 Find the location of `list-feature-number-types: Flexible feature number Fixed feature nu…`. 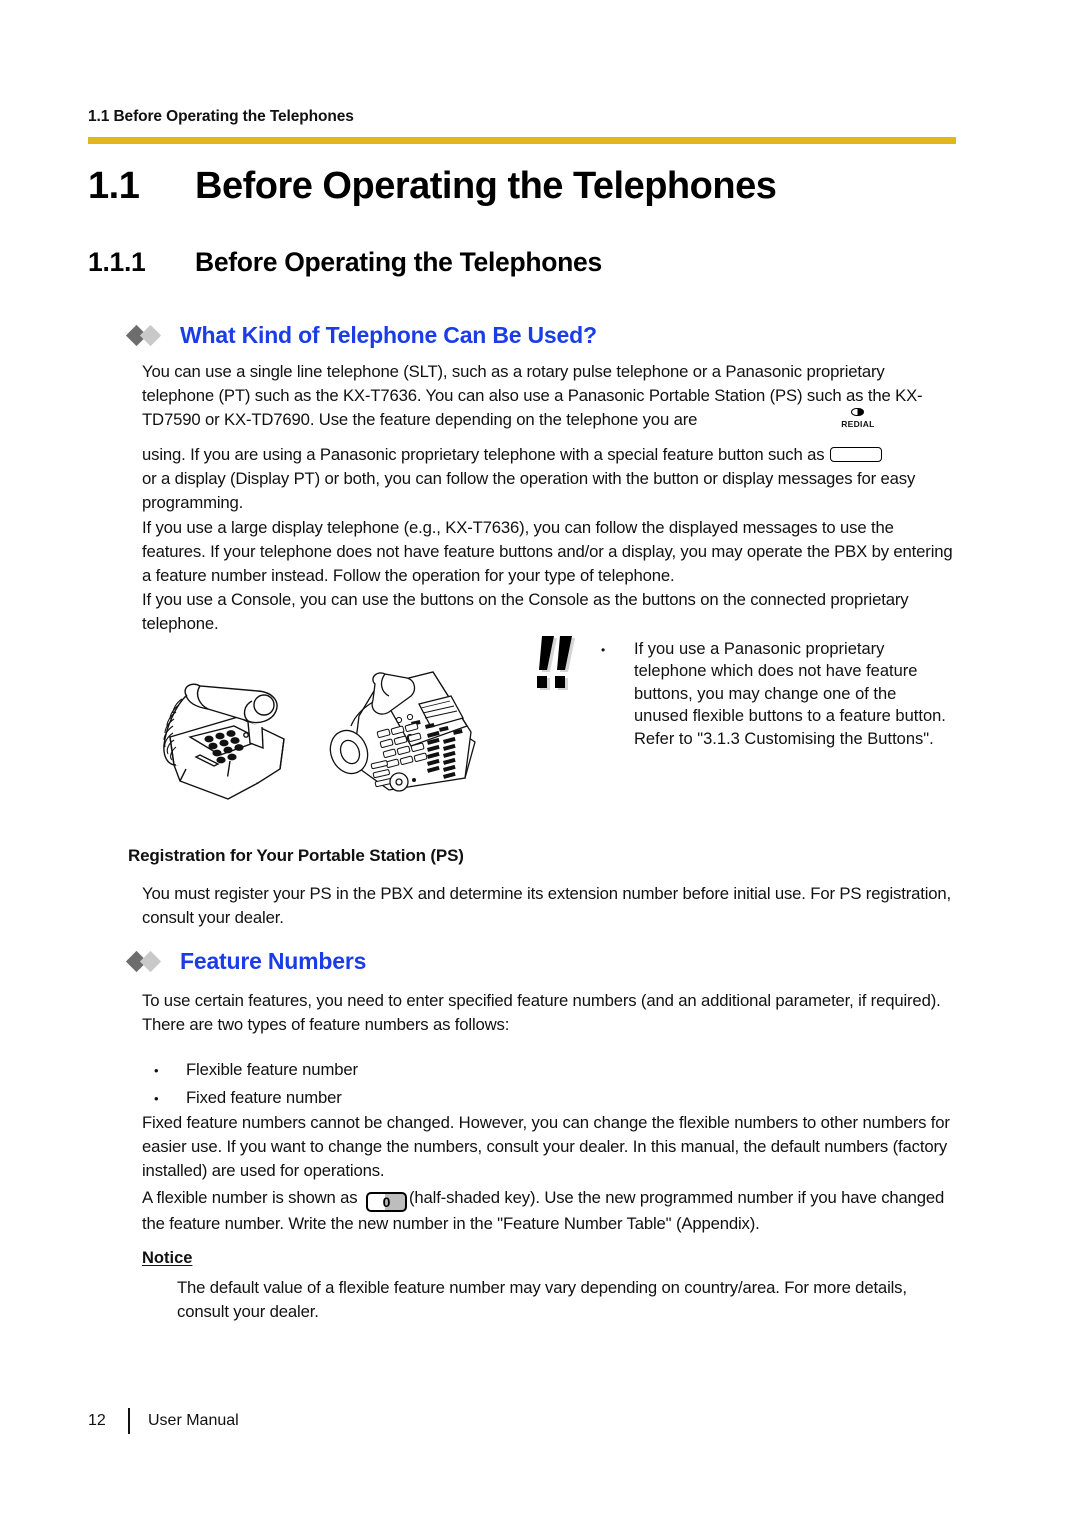

list-feature-number-types: Flexible feature number Fixed feature nu… is located at coordinates (548, 1084).